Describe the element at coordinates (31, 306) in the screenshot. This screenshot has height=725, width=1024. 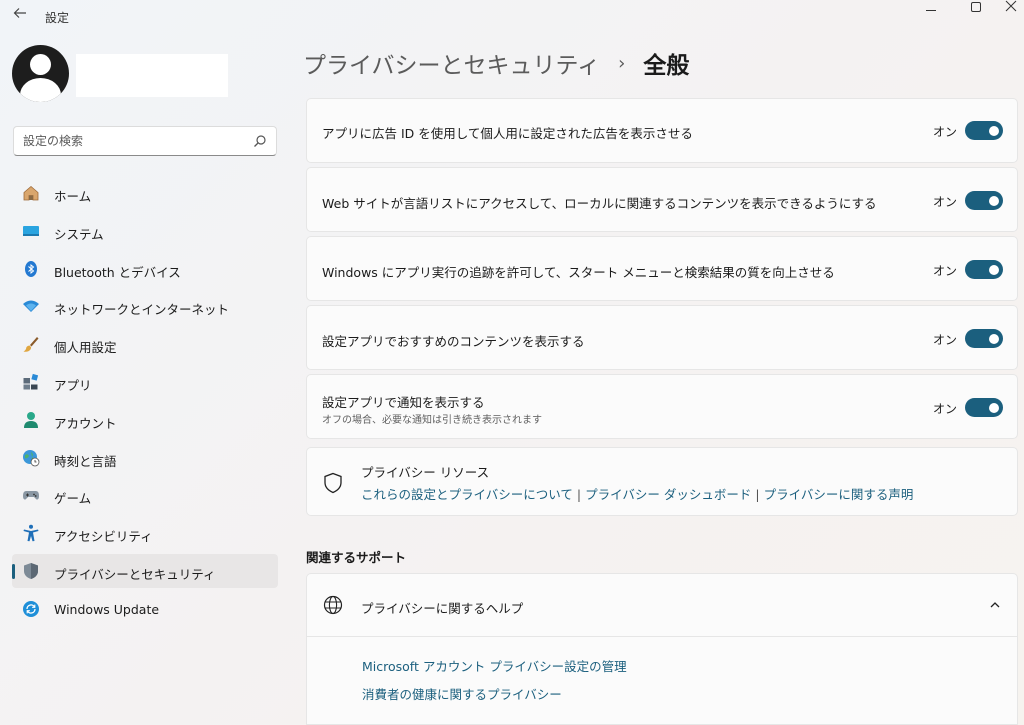
I see `wifi-icon` at that location.